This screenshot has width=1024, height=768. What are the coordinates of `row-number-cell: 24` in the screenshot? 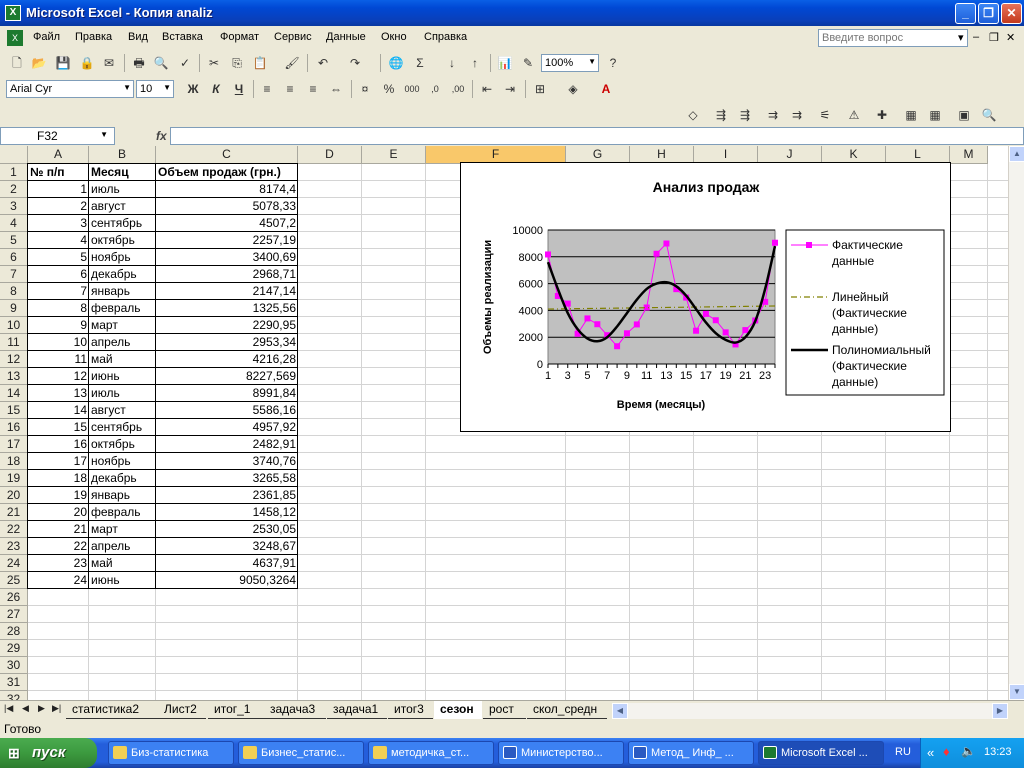 It's located at (58, 580).